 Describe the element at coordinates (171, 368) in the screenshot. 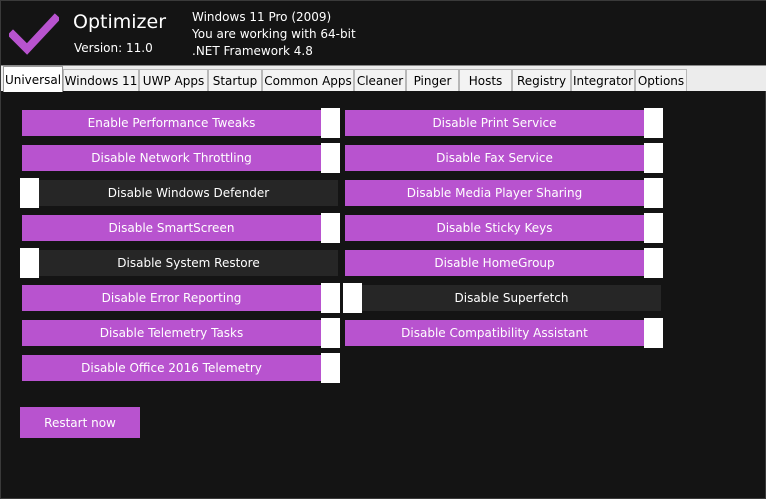

I see `toggle-label: Disable Office 2016 Telemetry` at that location.